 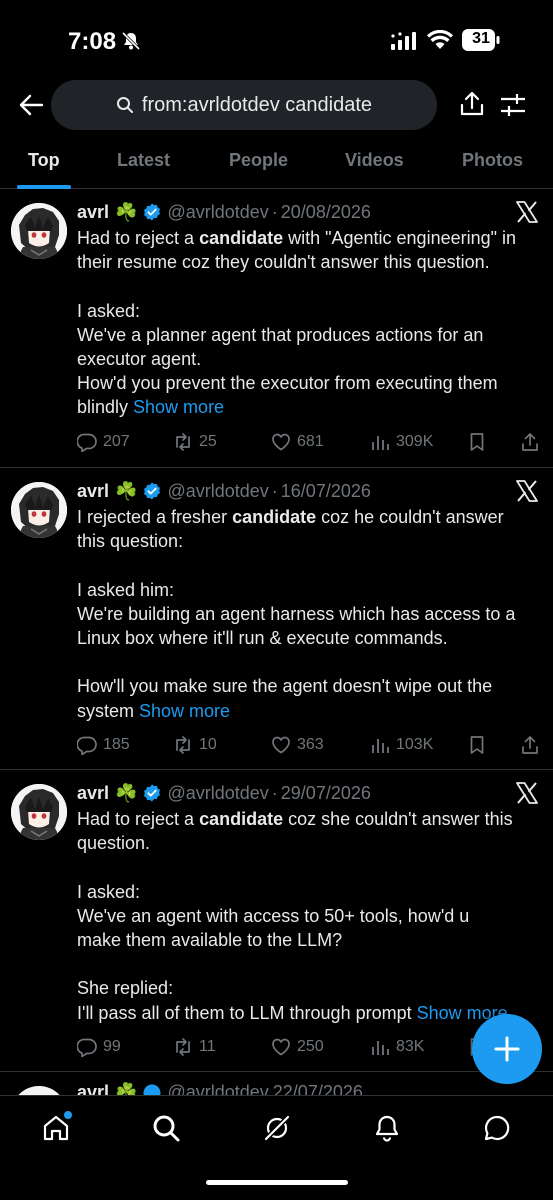 I want to click on tab-videos: Videos, so click(x=374, y=160).